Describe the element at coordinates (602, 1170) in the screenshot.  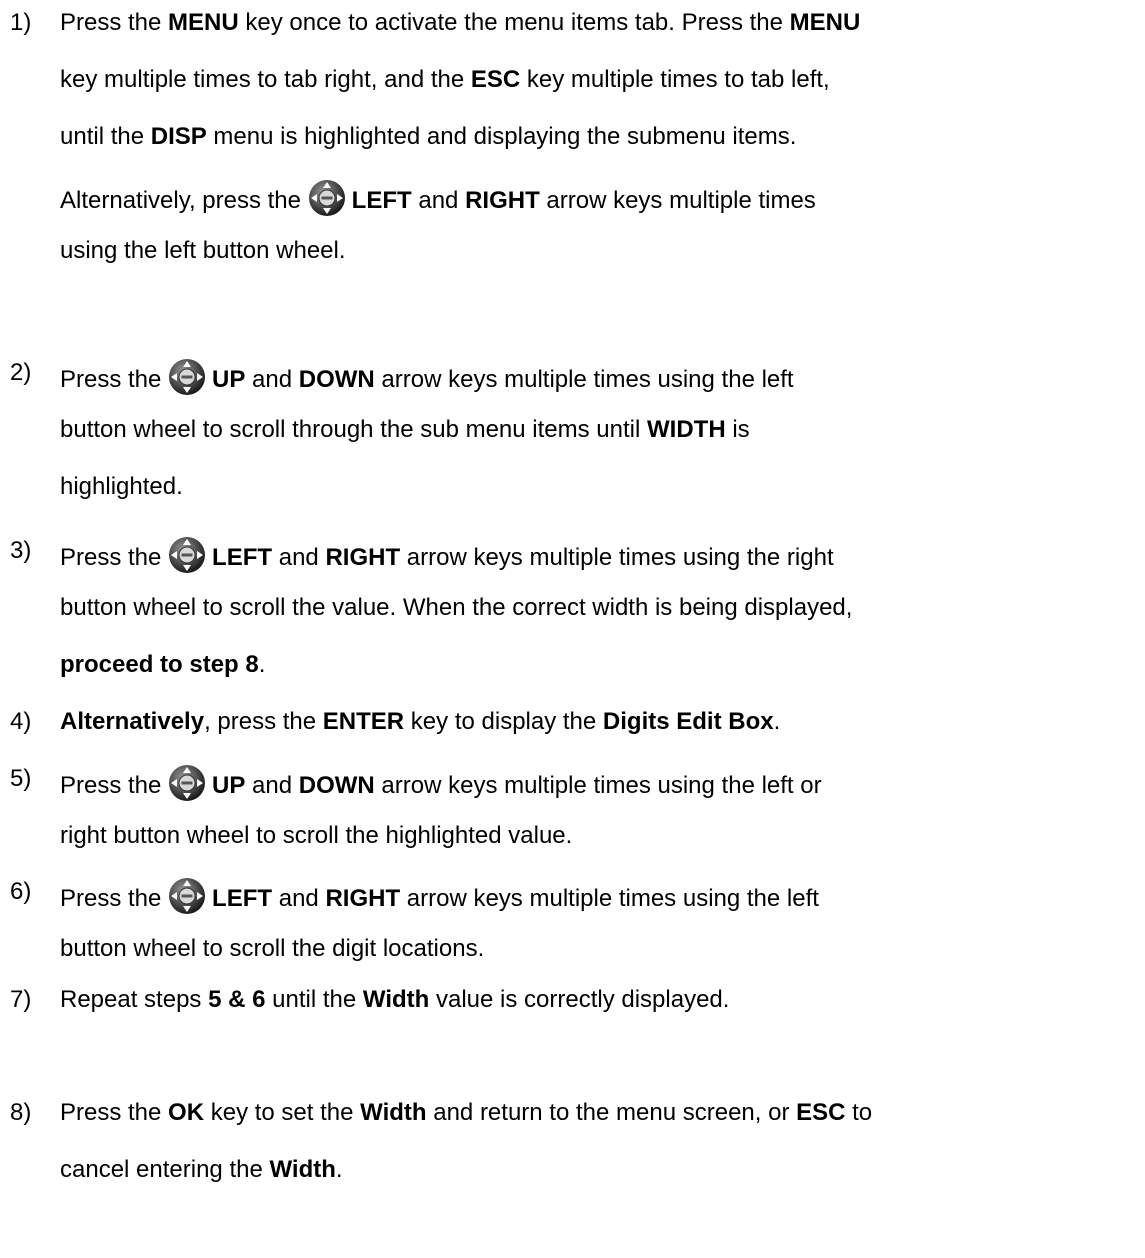
I see `text-line: cancel entering the Width.` at that location.